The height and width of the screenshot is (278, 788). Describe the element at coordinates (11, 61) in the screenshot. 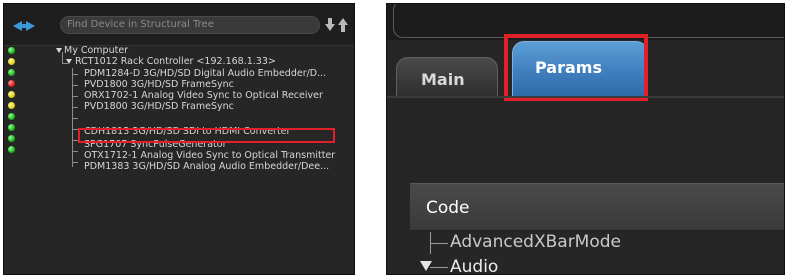

I see `status-indicator-controller` at that location.